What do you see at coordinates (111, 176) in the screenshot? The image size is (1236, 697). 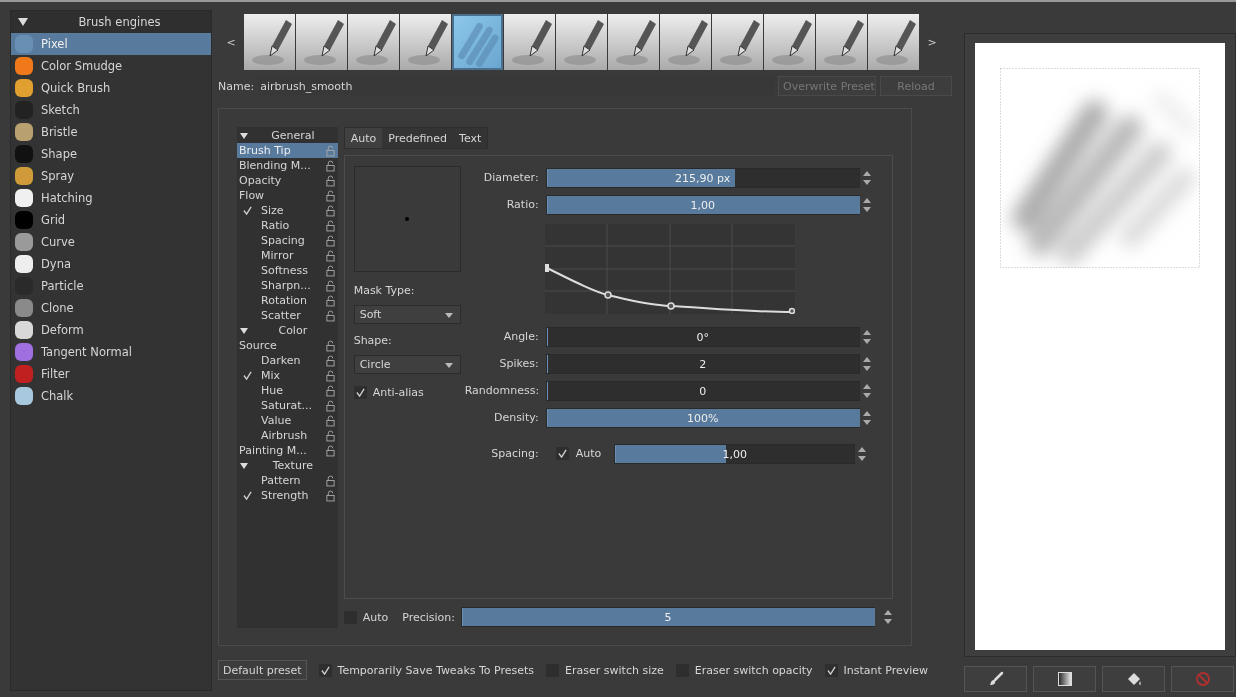 I see `brush-engine-item: Spray` at bounding box center [111, 176].